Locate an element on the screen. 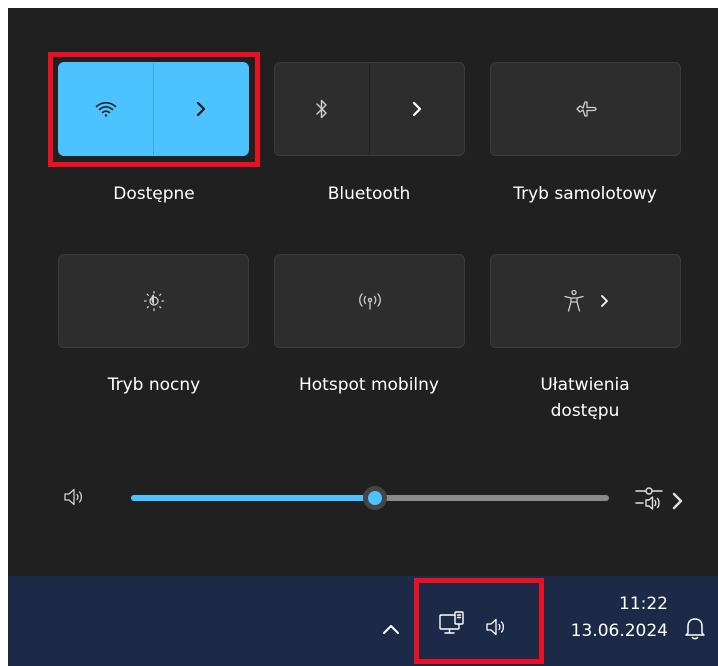 The width and height of the screenshot is (718, 666). bluetooth-tile is located at coordinates (369, 109).